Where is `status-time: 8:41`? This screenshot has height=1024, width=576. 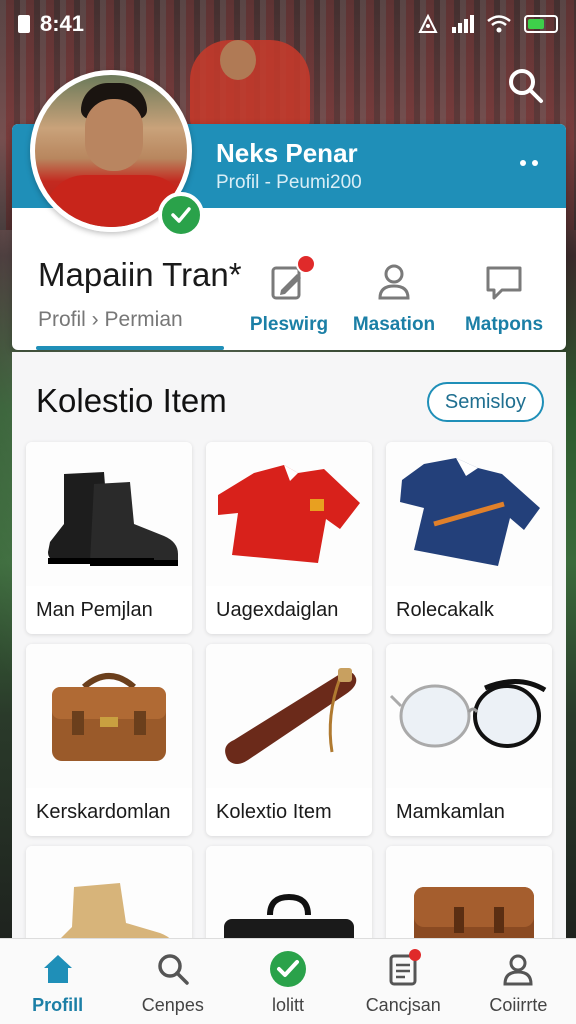
status-time: 8:41 is located at coordinates (62, 23).